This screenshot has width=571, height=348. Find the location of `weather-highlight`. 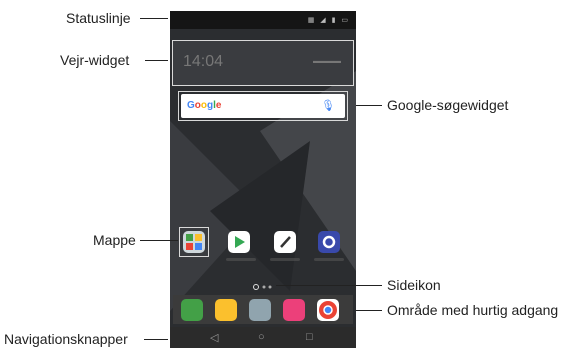

weather-highlight is located at coordinates (263, 63).